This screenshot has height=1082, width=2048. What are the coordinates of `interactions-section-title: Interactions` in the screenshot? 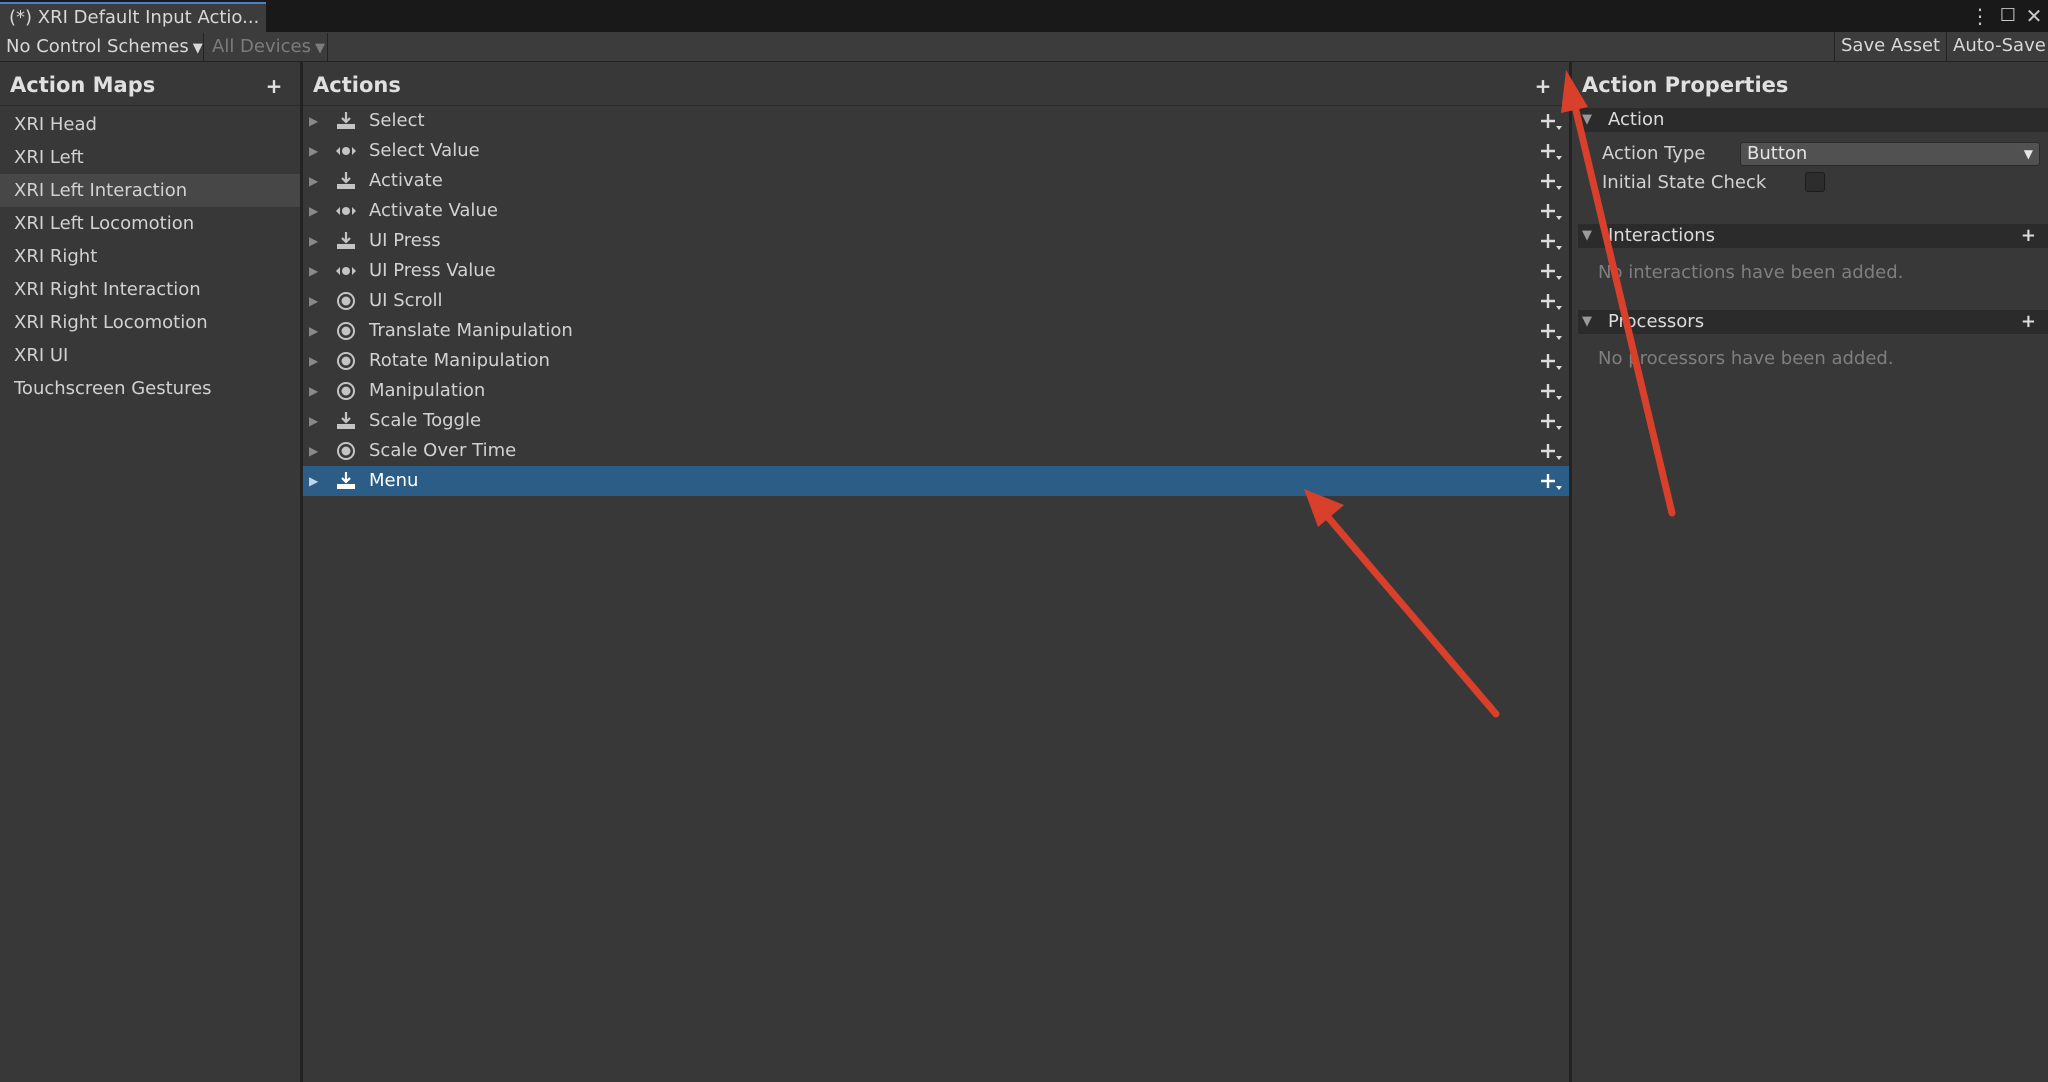 It's located at (1662, 235).